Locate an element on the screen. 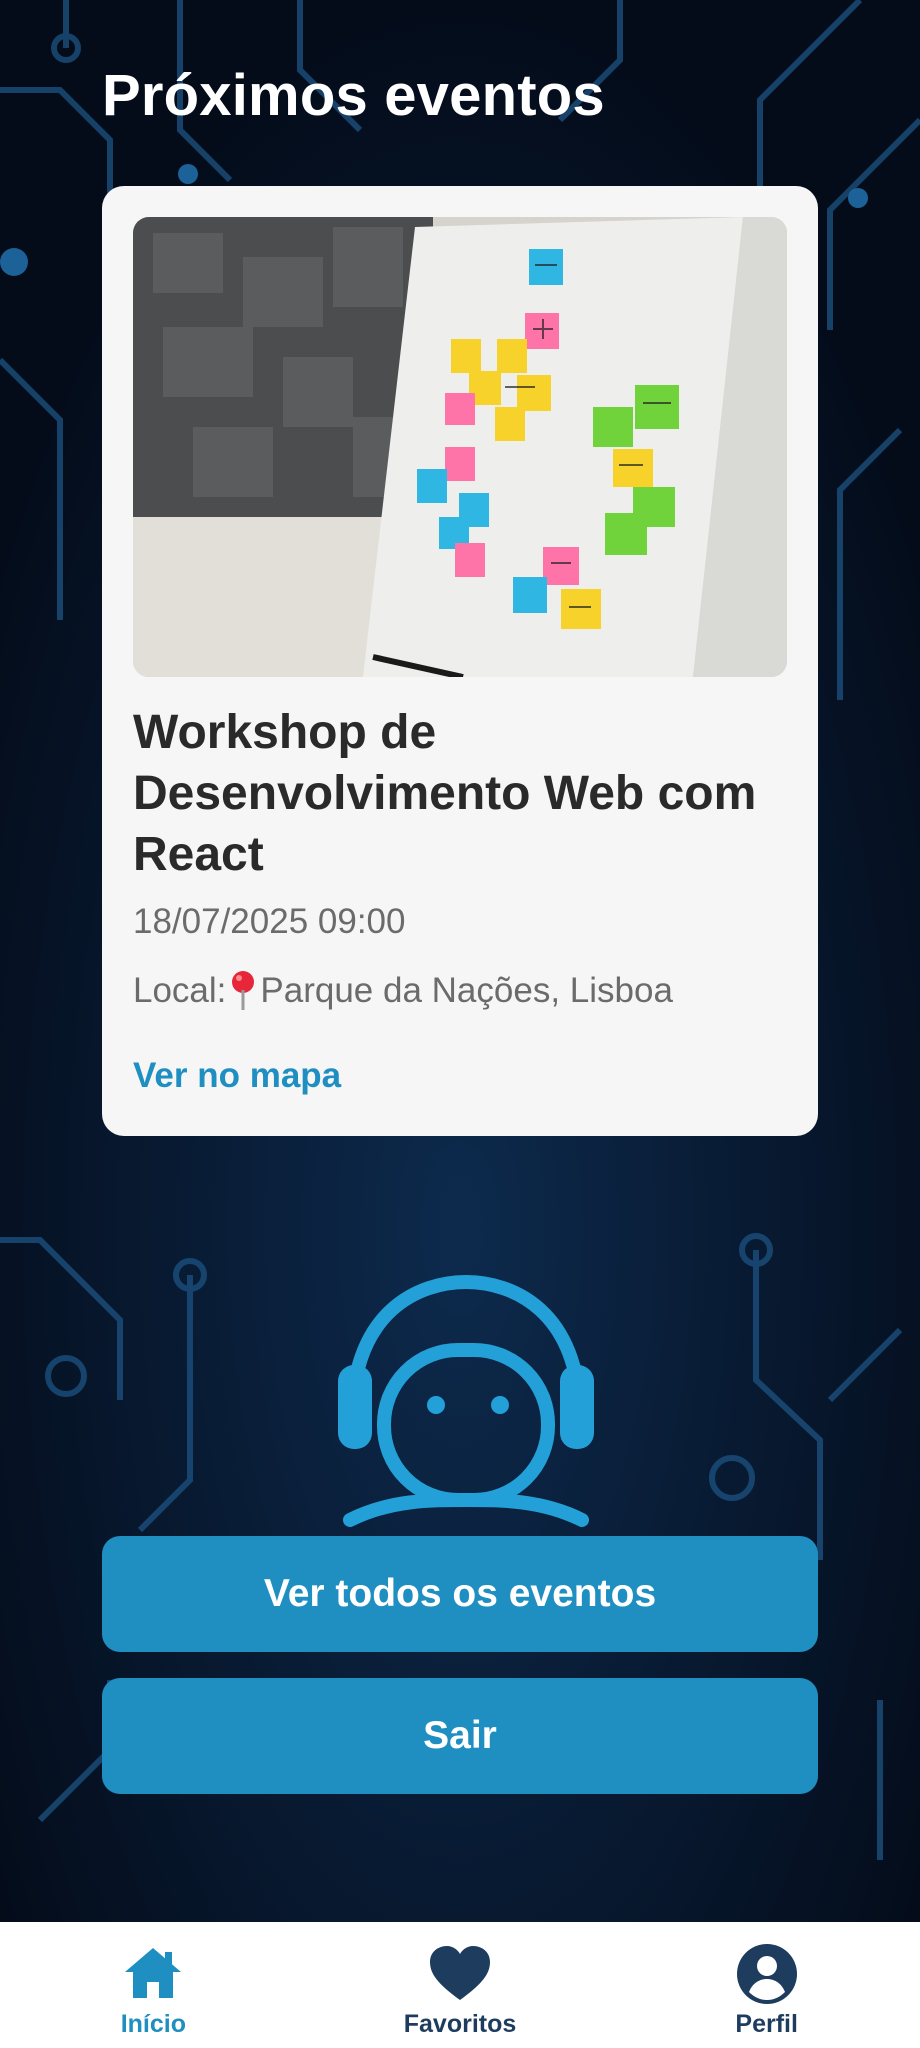  nav-label-home: Início is located at coordinates (153, 2024).